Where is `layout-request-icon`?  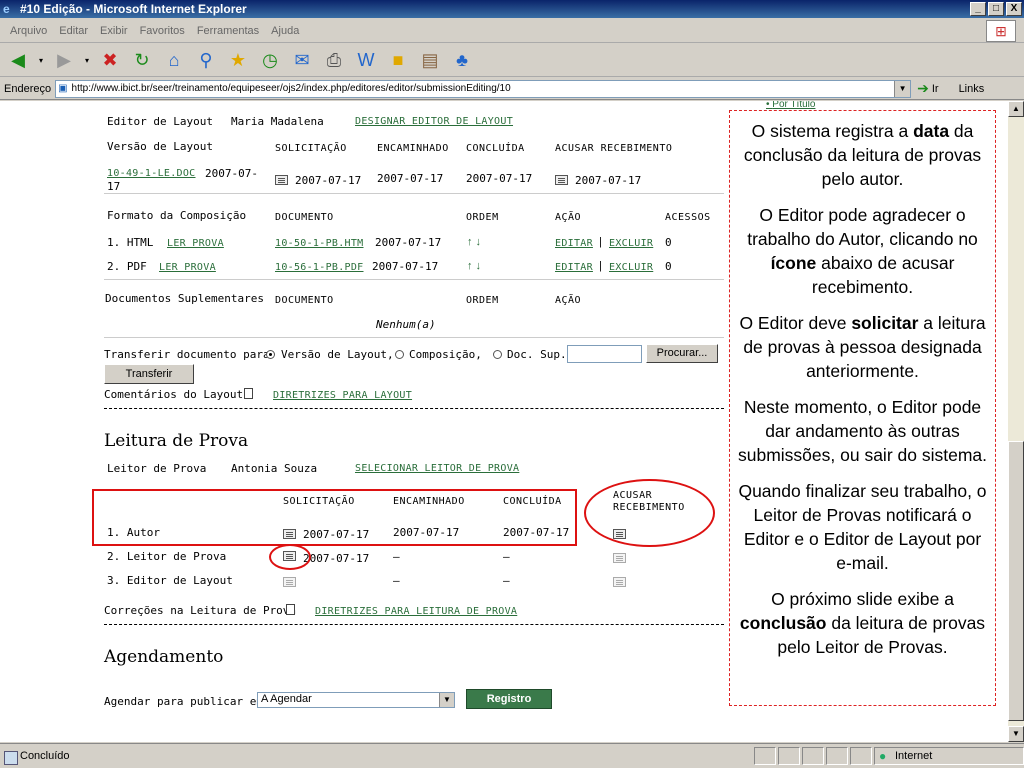 layout-request-icon is located at coordinates (281, 180).